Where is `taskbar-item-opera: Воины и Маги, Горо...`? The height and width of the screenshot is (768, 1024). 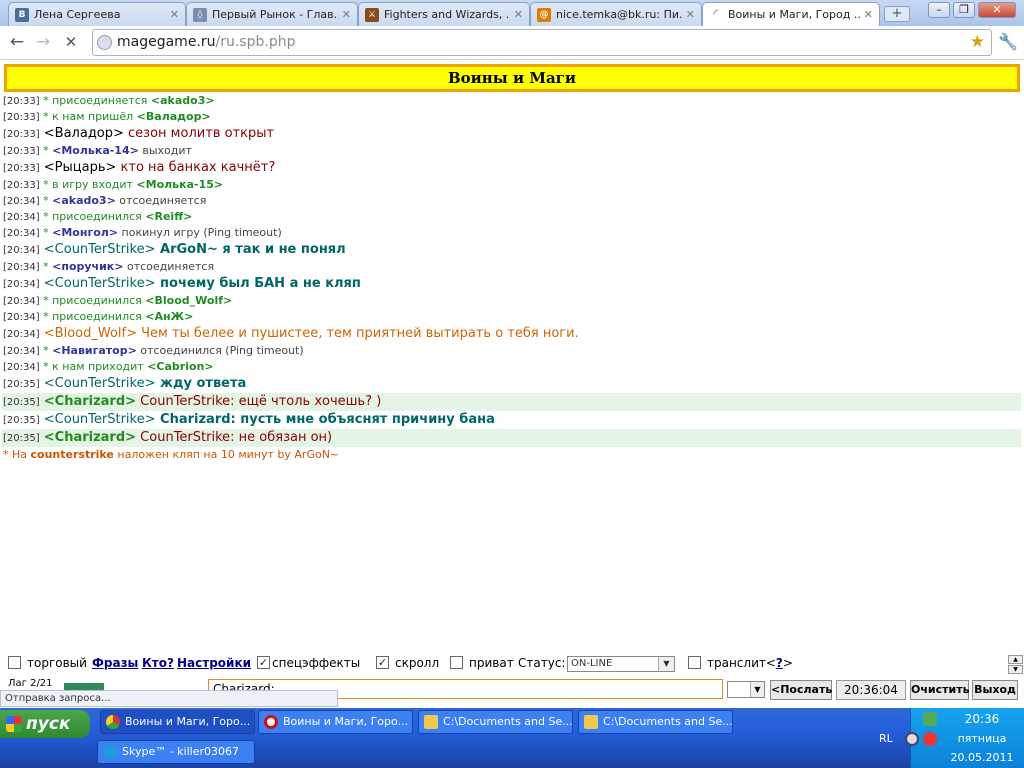
taskbar-item-opera: Воины и Маги, Горо... is located at coordinates (335, 722).